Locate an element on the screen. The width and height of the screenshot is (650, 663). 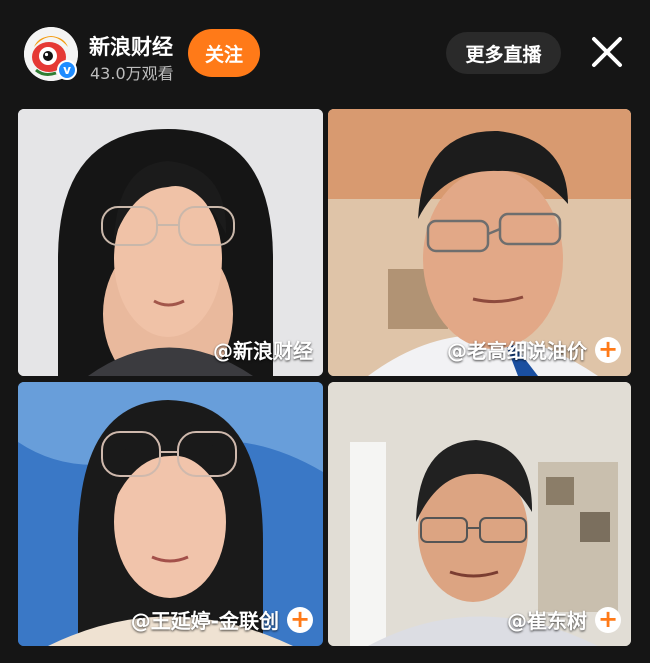
participant-label: @新浪财经 is located at coordinates (263, 349).